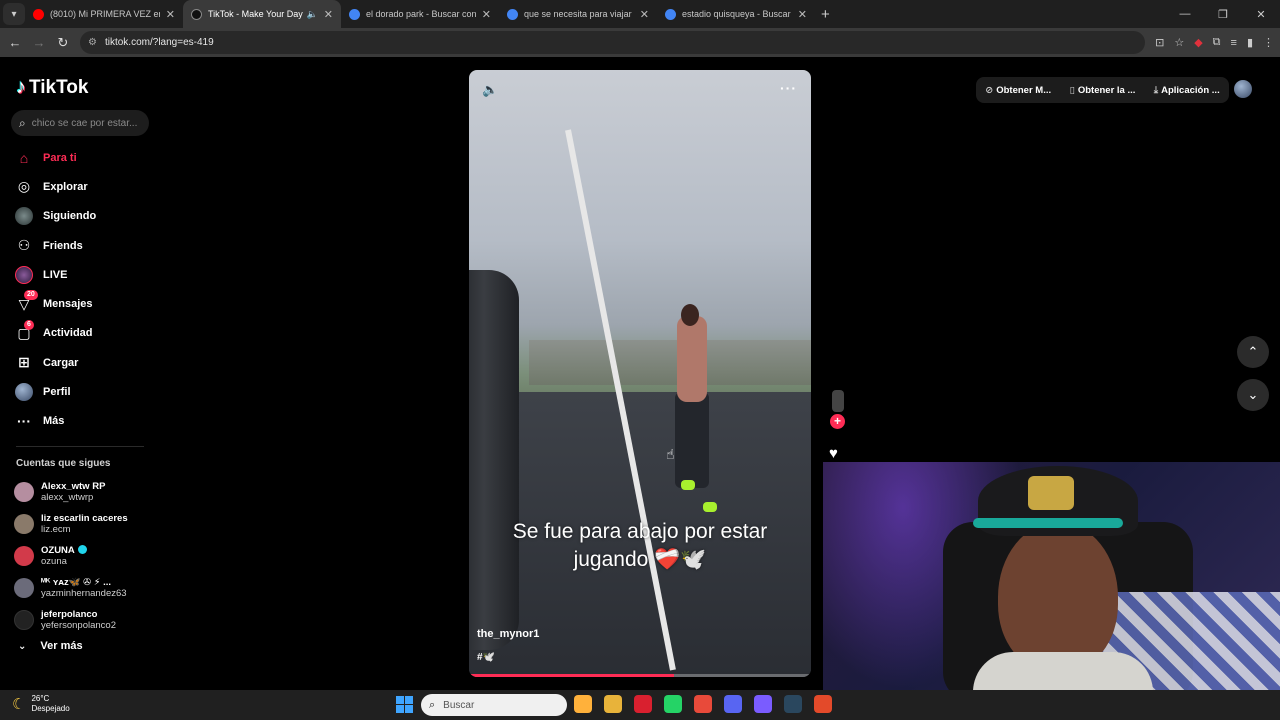 Image resolution: width=1280 pixels, height=720 pixels. Describe the element at coordinates (312, 14) in the screenshot. I see `speaker-icon: 🔈` at that location.